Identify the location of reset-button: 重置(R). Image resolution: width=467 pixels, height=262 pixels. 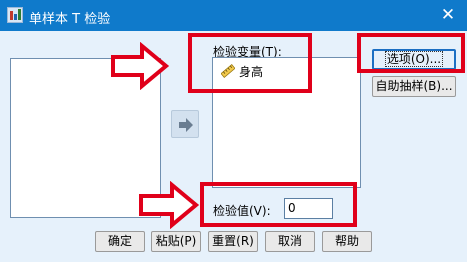
(233, 241).